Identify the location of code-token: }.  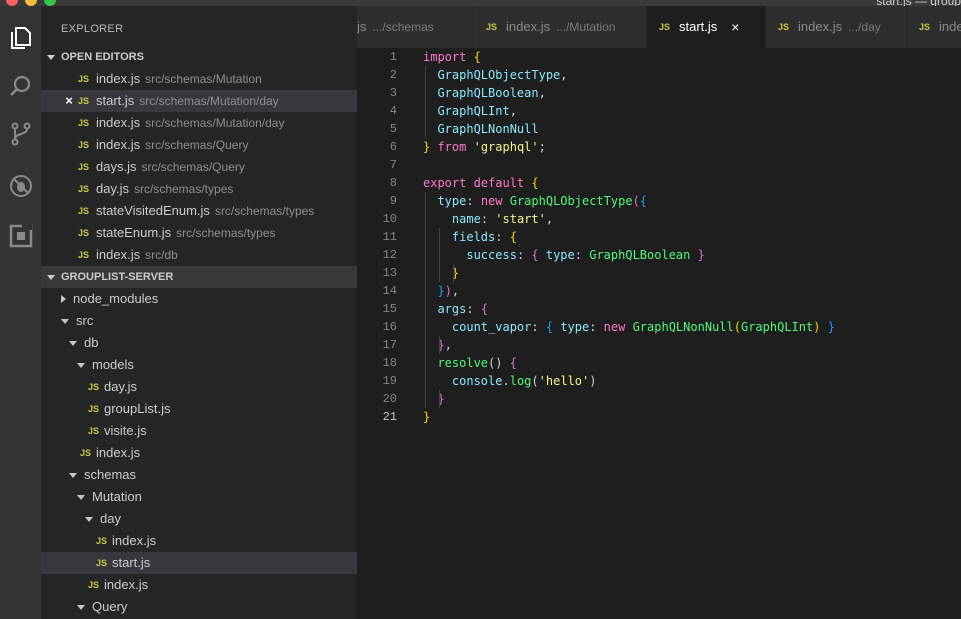
(441, 291).